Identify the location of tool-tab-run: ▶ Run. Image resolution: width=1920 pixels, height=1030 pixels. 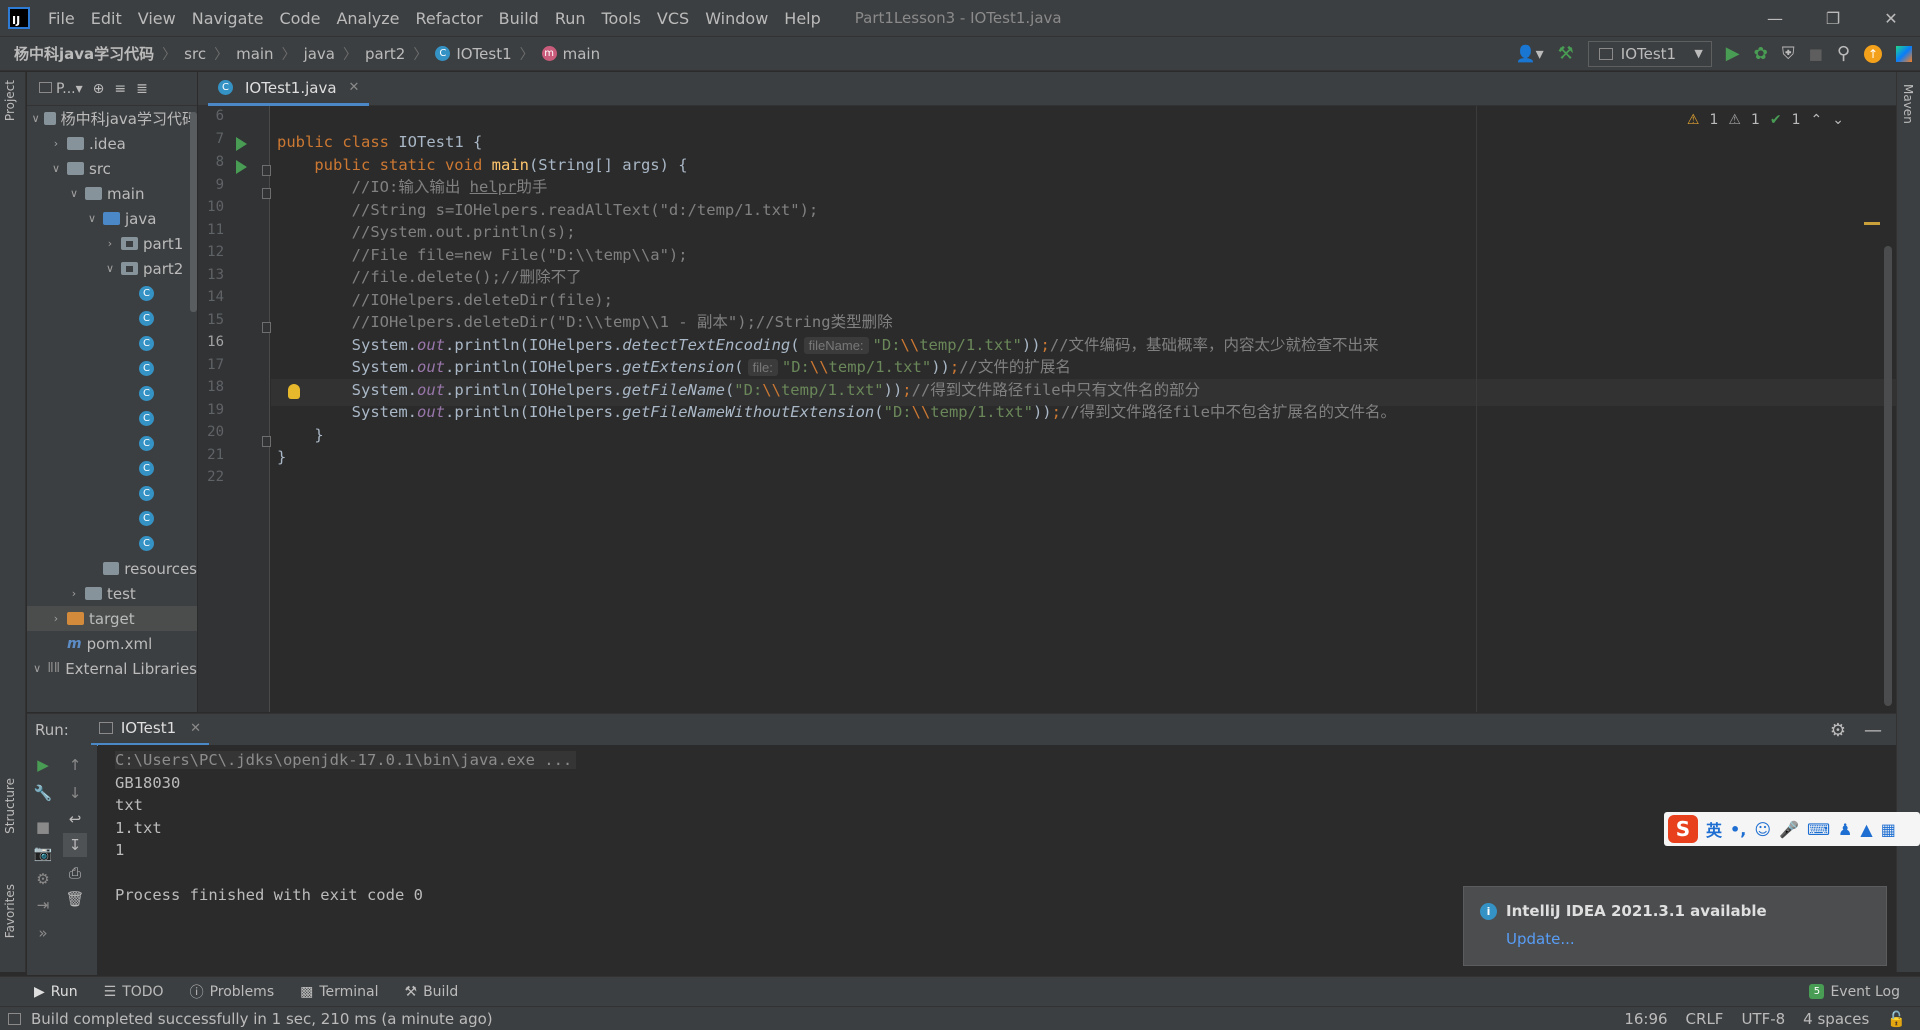
(56, 992).